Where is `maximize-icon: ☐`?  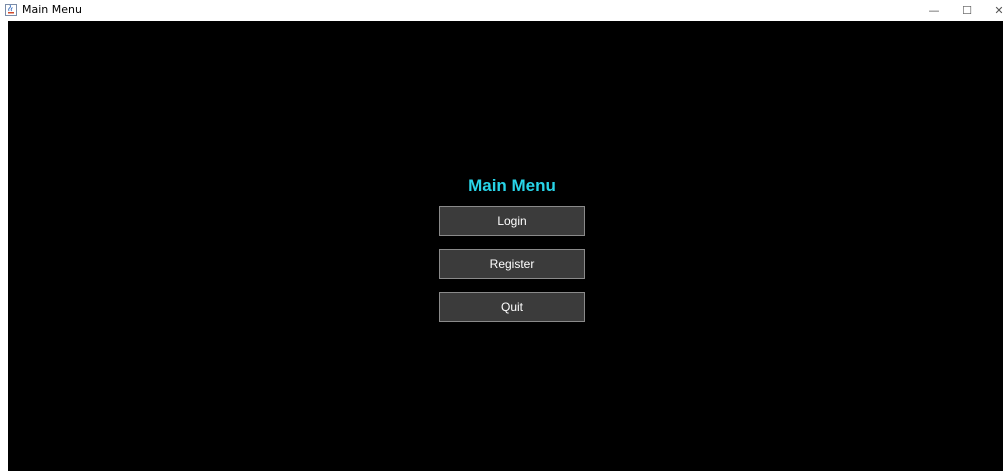 maximize-icon: ☐ is located at coordinates (967, 10).